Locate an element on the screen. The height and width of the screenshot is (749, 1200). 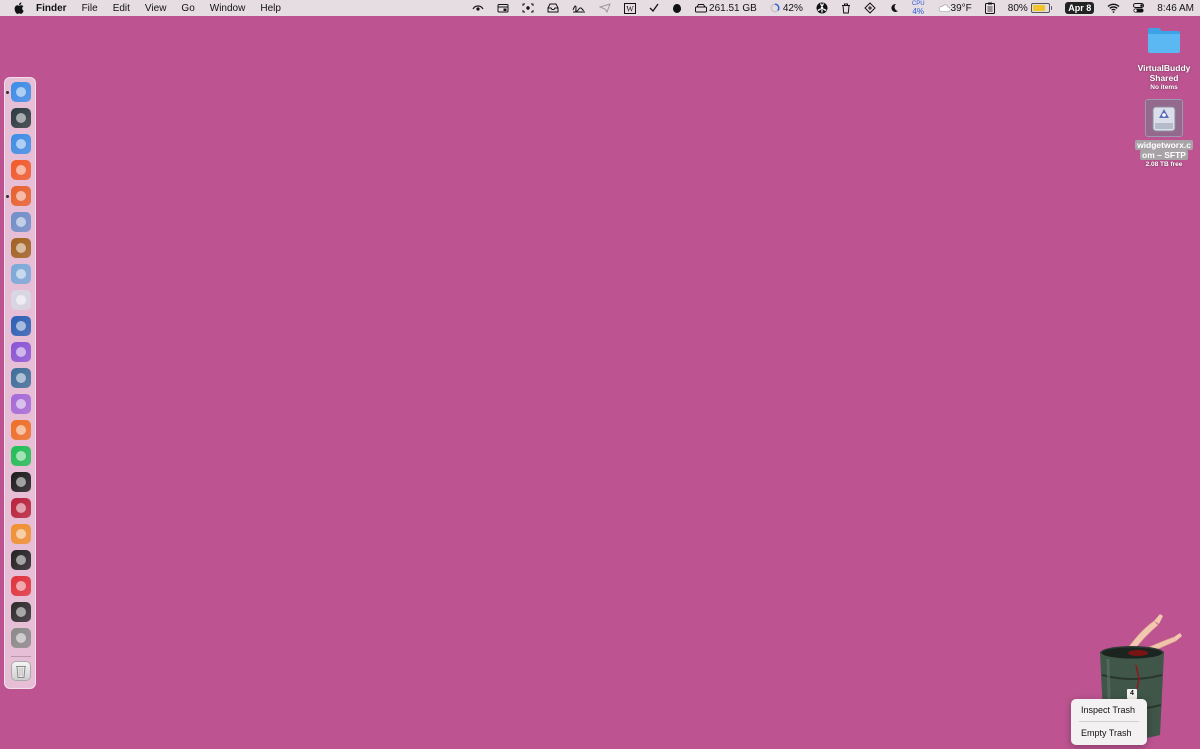
layers-app-icon is located at coordinates (21, 560).